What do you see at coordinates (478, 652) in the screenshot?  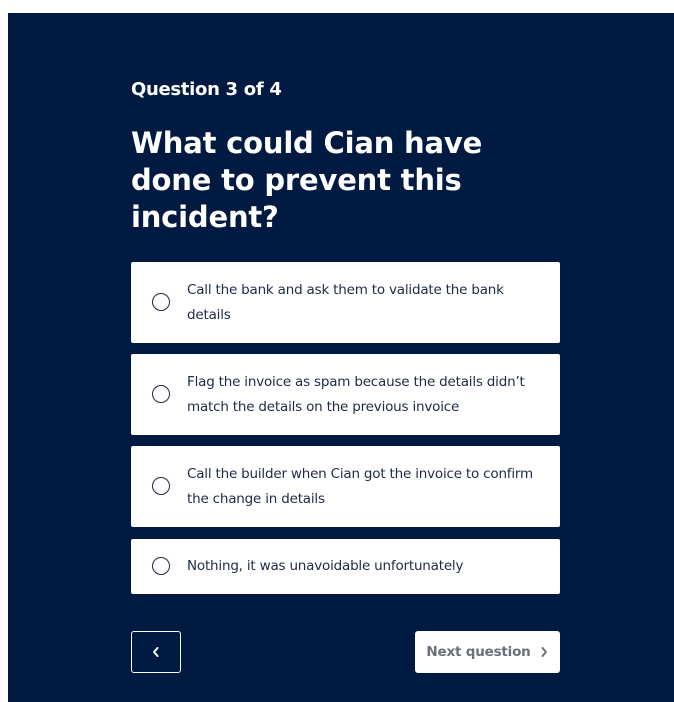 I see `next-question-label: Next question` at bounding box center [478, 652].